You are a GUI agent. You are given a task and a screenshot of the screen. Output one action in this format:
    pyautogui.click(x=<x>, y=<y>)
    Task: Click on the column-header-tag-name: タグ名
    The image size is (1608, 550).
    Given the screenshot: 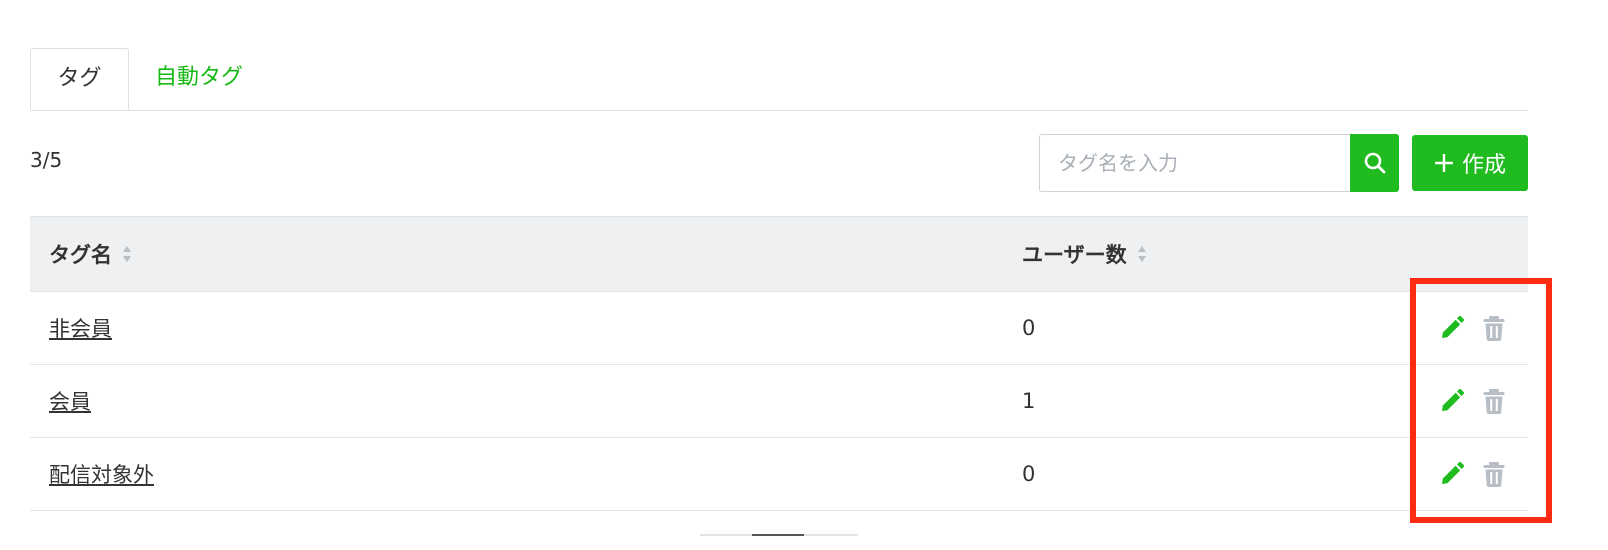 What is the action you would take?
    pyautogui.click(x=90, y=254)
    